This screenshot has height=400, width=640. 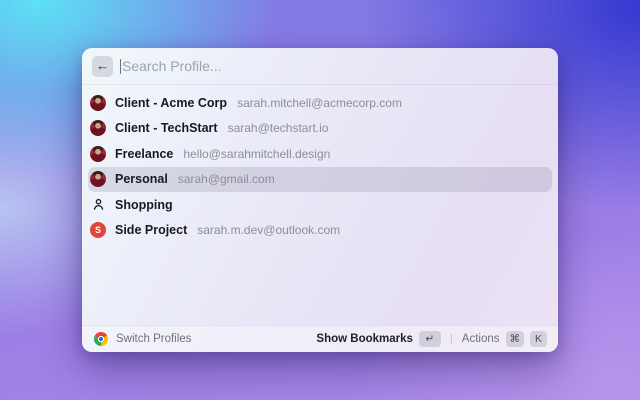 I want to click on profile-name: Client - Acme Corp, so click(x=171, y=102).